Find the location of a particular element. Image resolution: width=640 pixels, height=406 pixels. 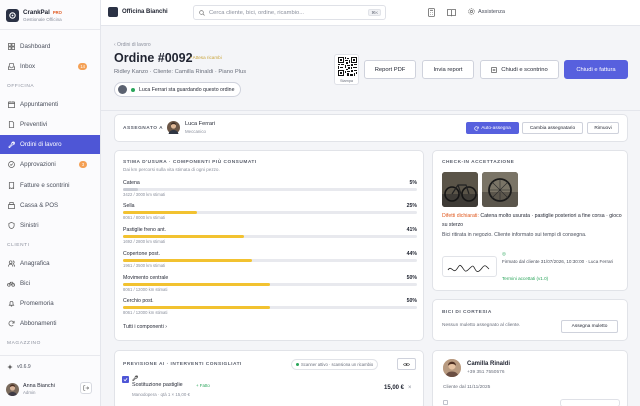

nav-item-inbox: Inbox 14 is located at coordinates (50, 66).